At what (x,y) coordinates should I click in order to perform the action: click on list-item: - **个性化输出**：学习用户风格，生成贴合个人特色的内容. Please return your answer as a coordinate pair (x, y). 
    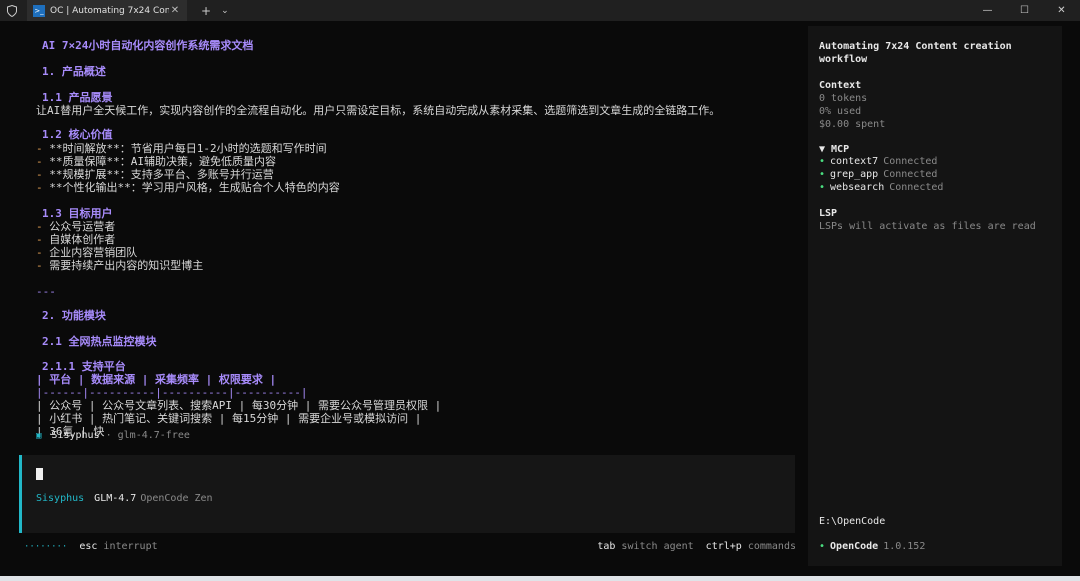
    Looking at the image, I should click on (188, 187).